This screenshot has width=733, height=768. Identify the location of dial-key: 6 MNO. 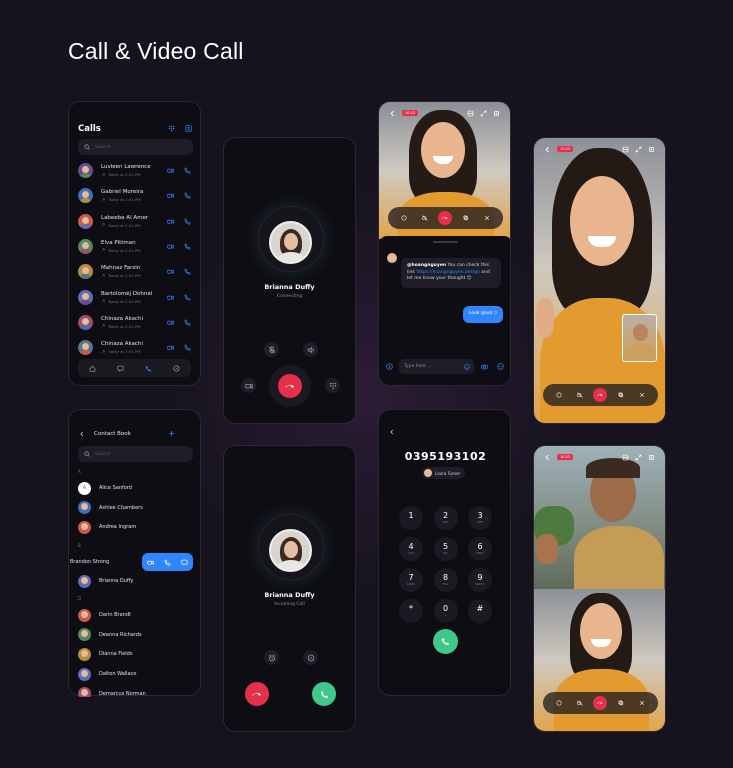
(480, 549).